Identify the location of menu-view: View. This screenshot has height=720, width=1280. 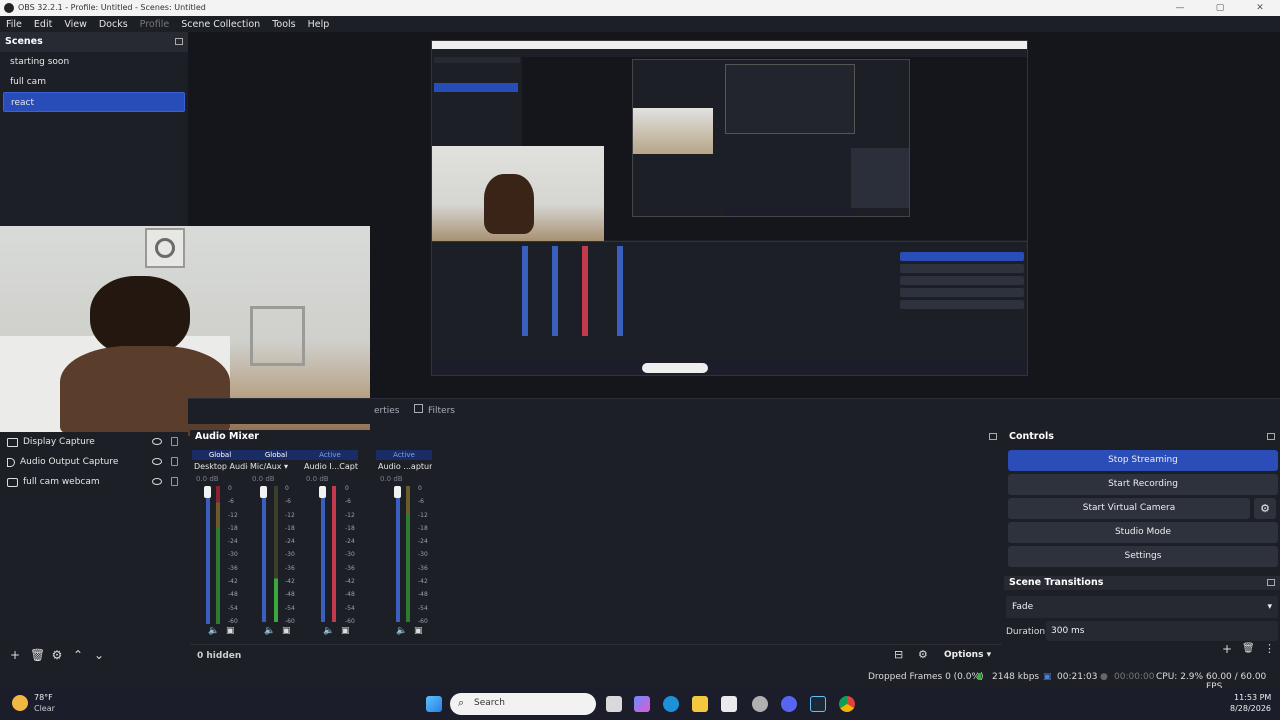
(75, 24).